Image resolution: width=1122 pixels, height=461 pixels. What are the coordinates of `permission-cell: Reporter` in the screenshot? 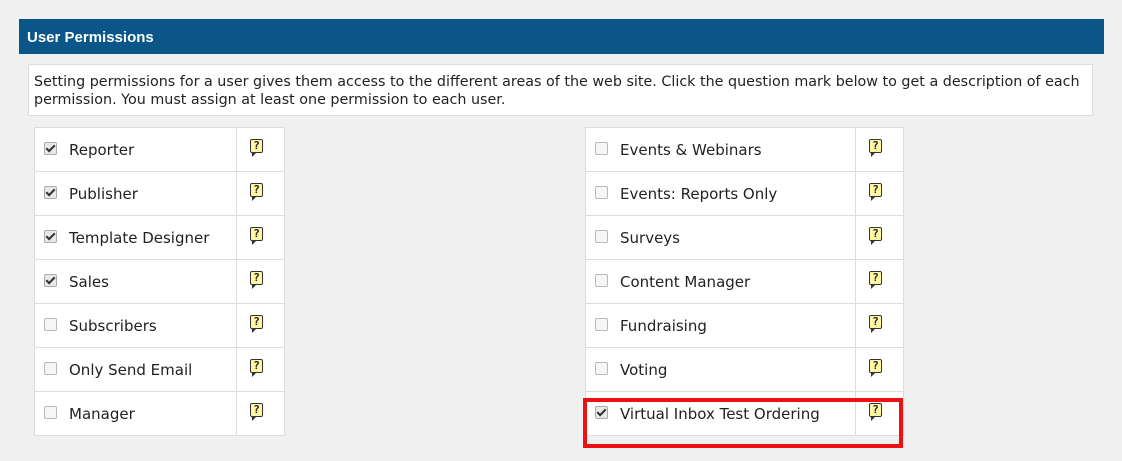 It's located at (135, 149).